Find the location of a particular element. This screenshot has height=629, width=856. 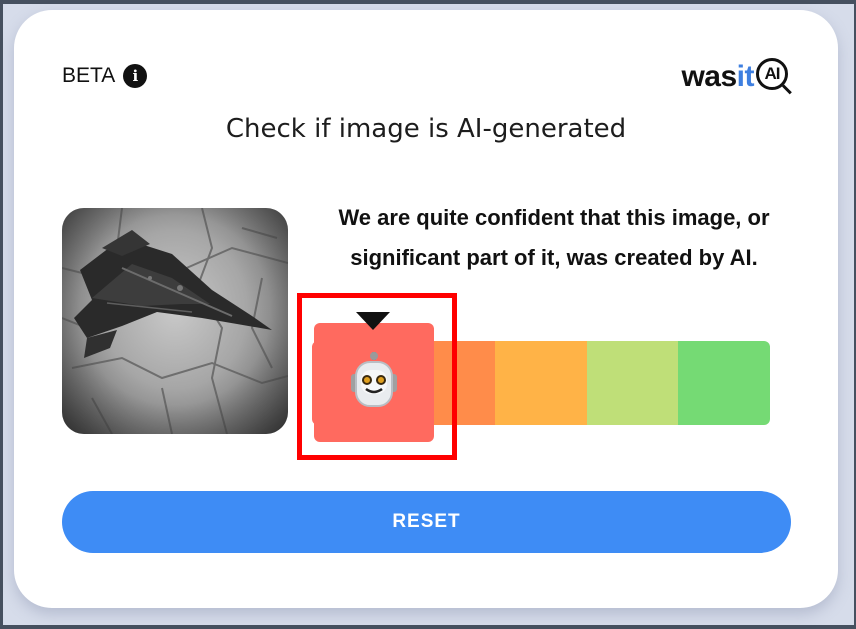

logo-accent: it is located at coordinates (745, 76).